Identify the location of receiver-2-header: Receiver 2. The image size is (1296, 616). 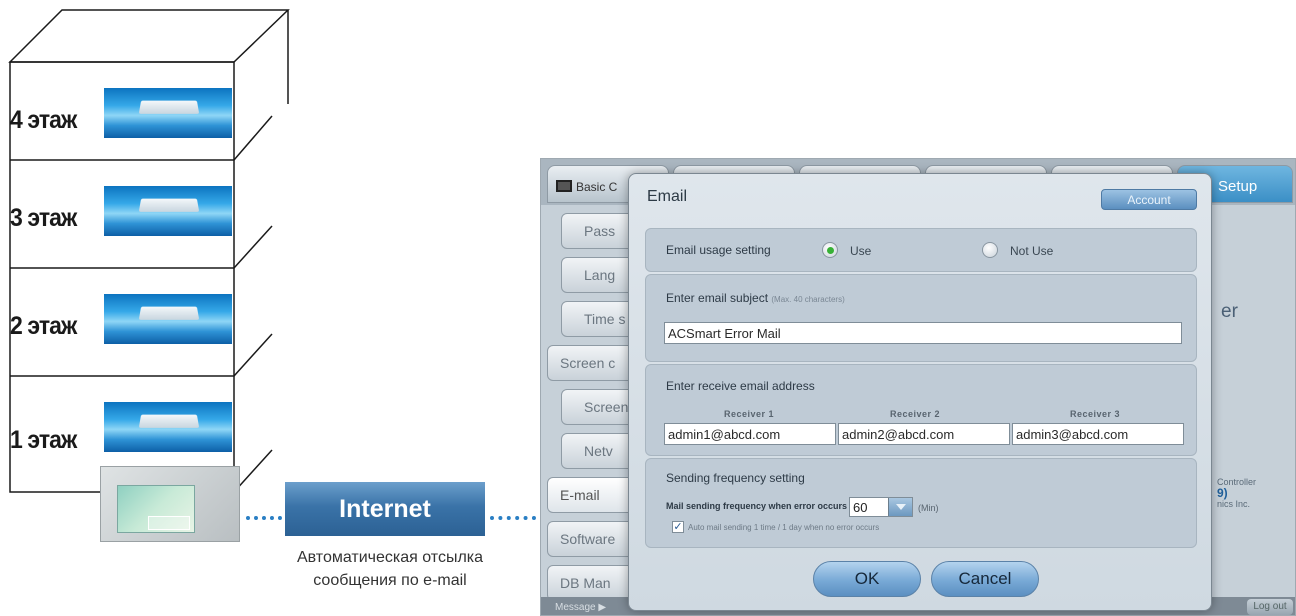
(915, 414).